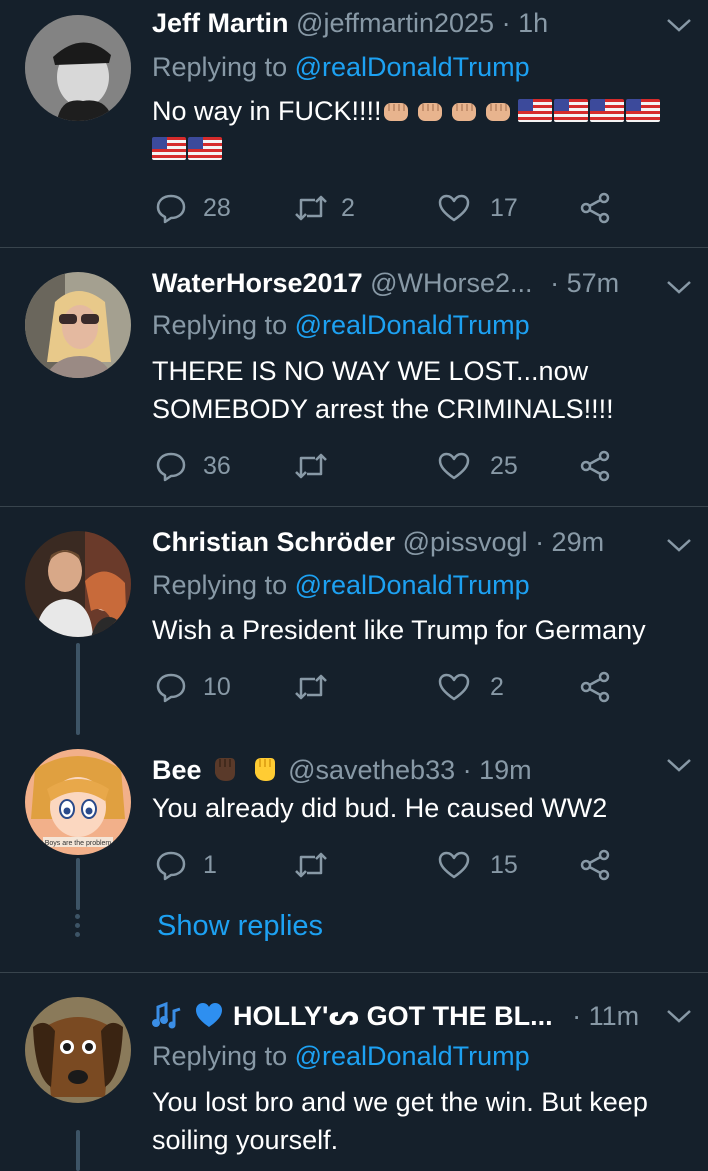 This screenshot has width=708, height=1171. I want to click on display-name: Christian Schröder, so click(273, 542).